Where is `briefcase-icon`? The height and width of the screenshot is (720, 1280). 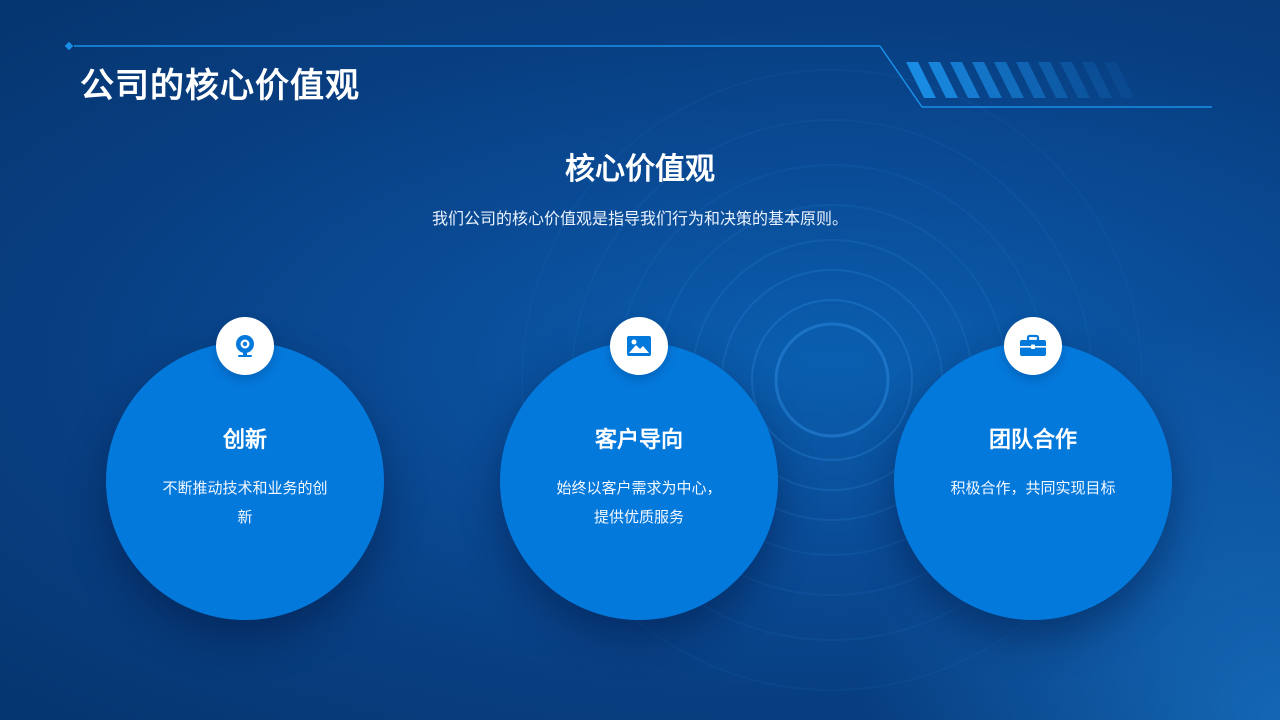
briefcase-icon is located at coordinates (1033, 346).